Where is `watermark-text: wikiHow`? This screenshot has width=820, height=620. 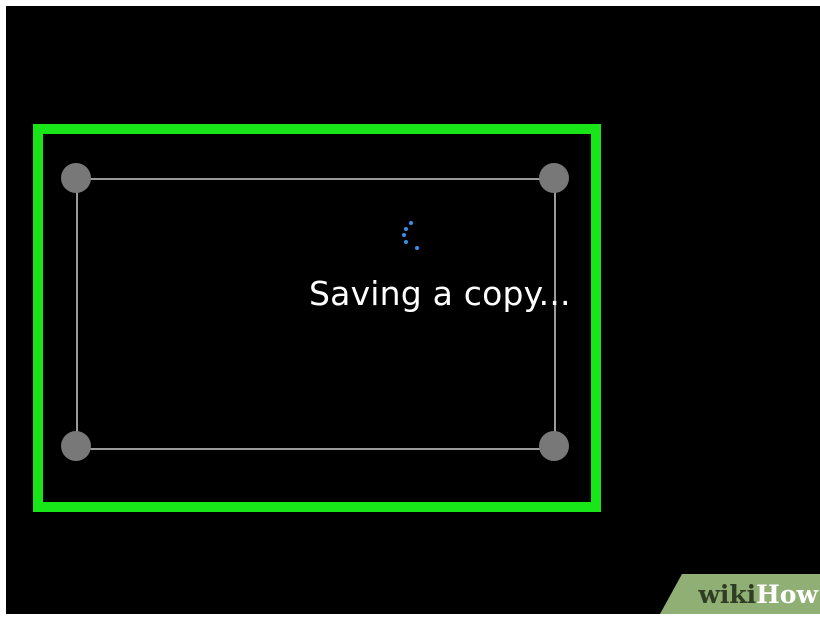 watermark-text: wikiHow is located at coordinates (758, 594).